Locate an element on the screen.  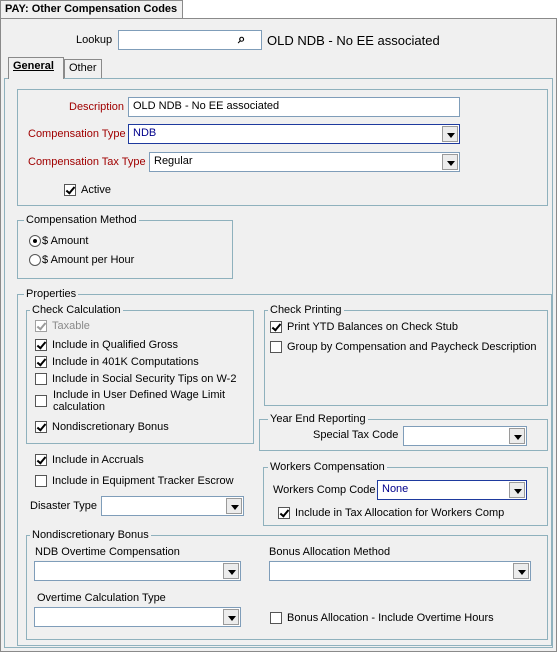
lookup-display: OLD NDB - No EE associated is located at coordinates (353, 40).